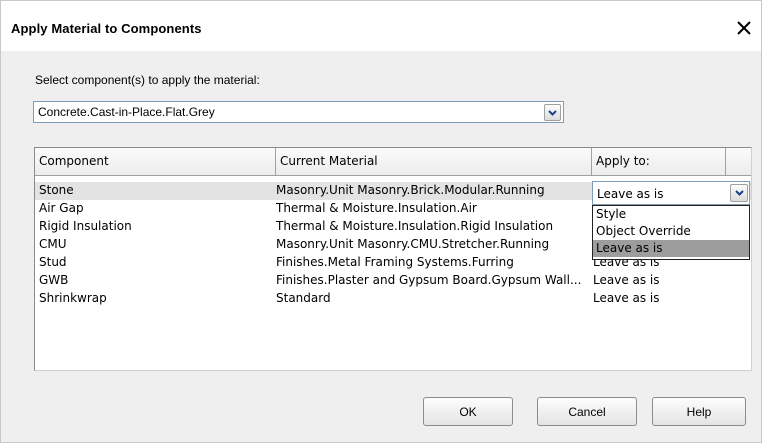  Describe the element at coordinates (587, 411) in the screenshot. I see `cancel-button: Cancel` at that location.